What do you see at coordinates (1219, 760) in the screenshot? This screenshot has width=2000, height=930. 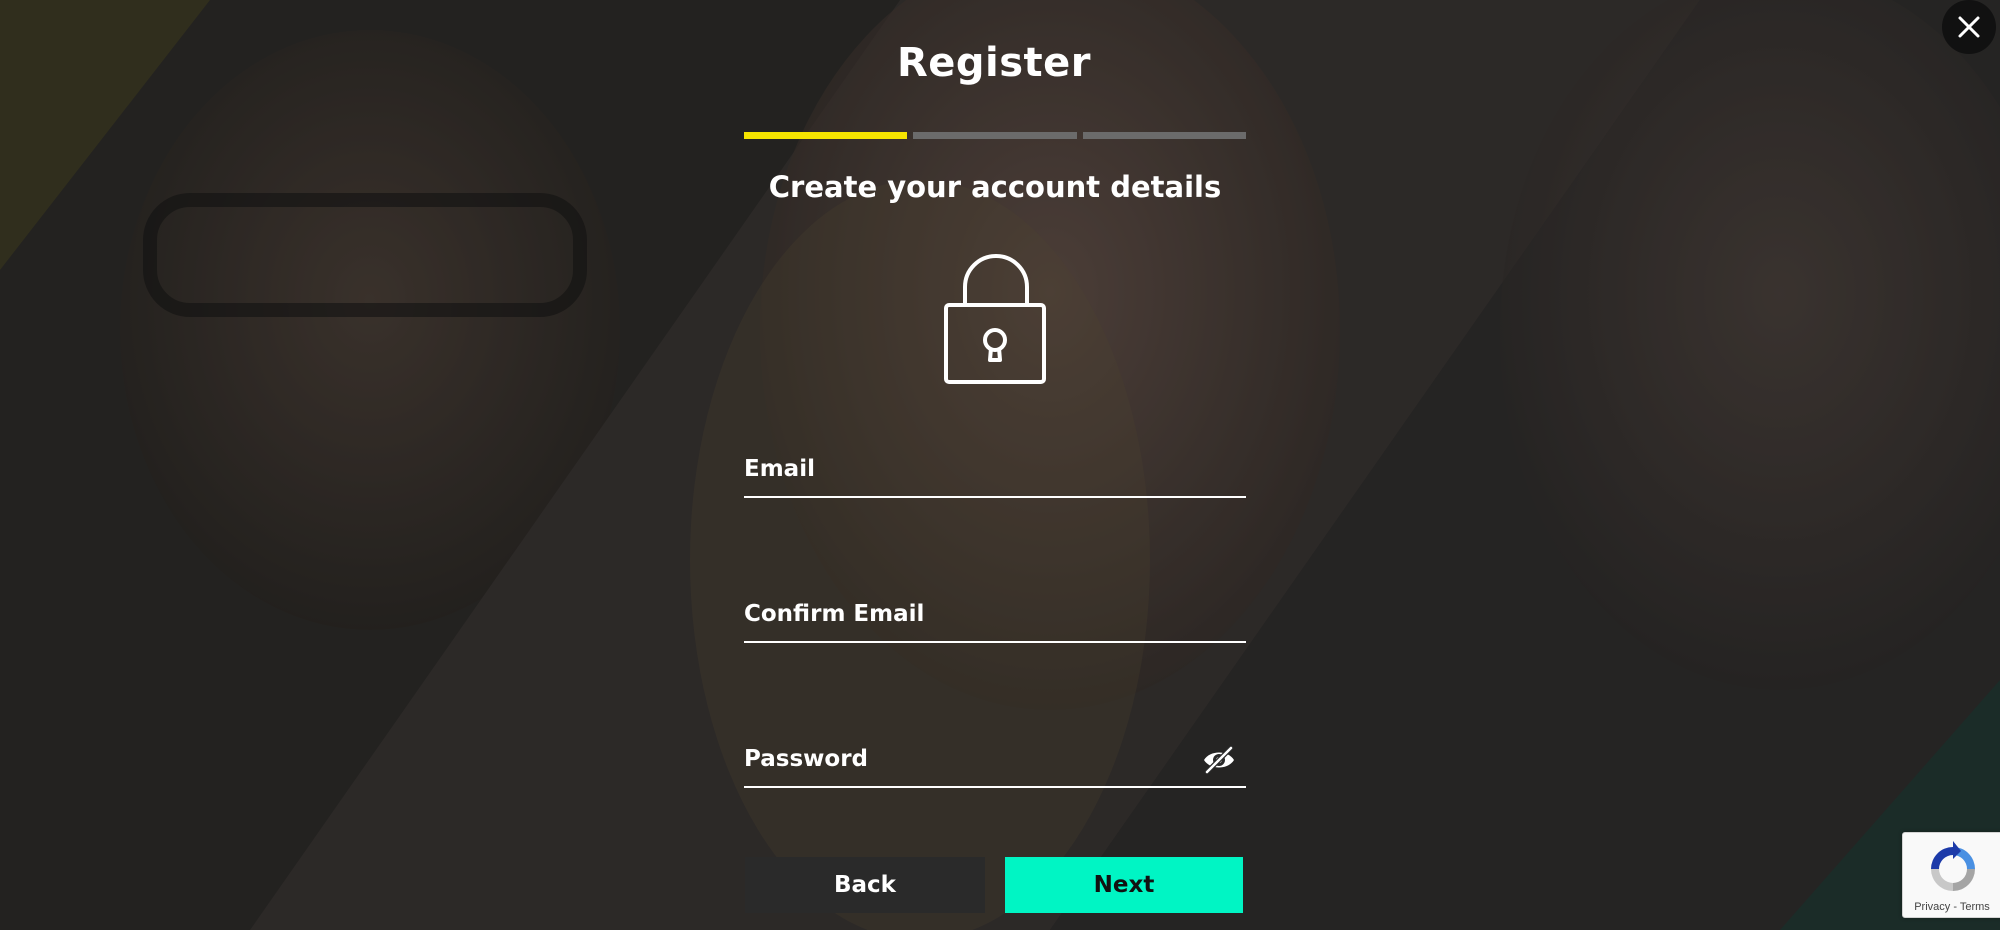 I see `eye-off-icon` at bounding box center [1219, 760].